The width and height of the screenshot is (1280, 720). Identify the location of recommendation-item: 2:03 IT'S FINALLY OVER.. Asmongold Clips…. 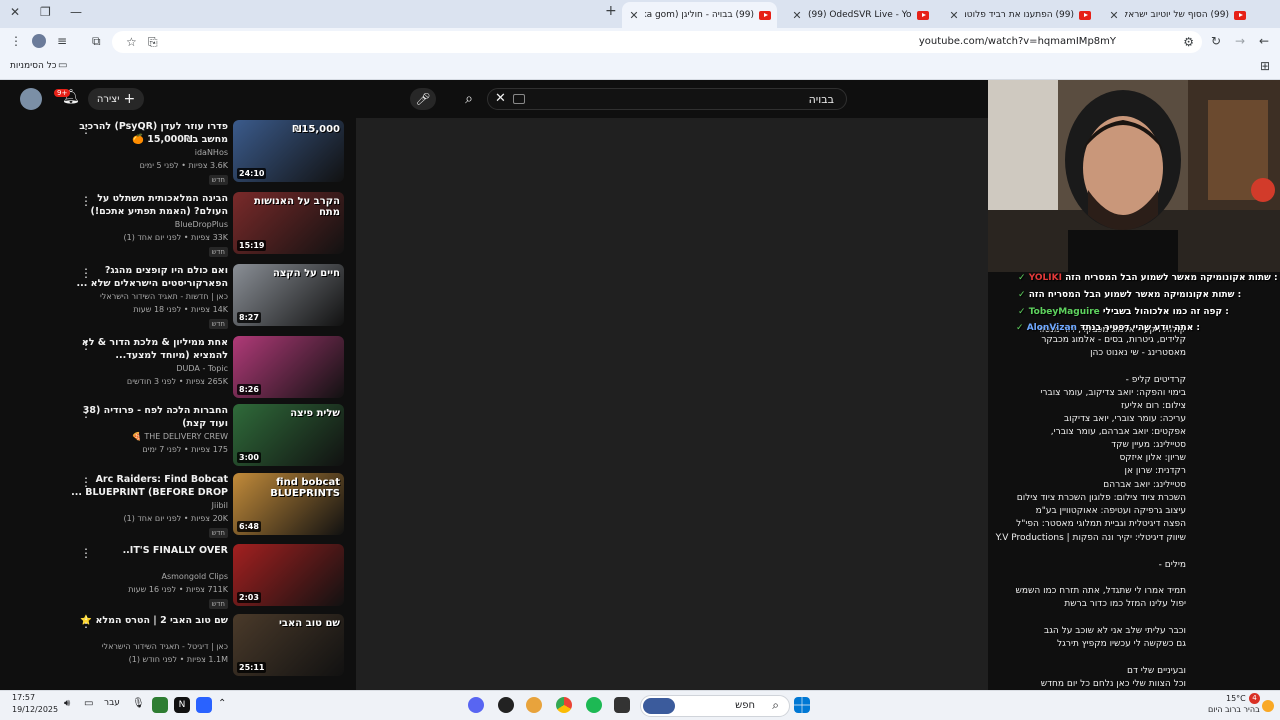
(175, 578).